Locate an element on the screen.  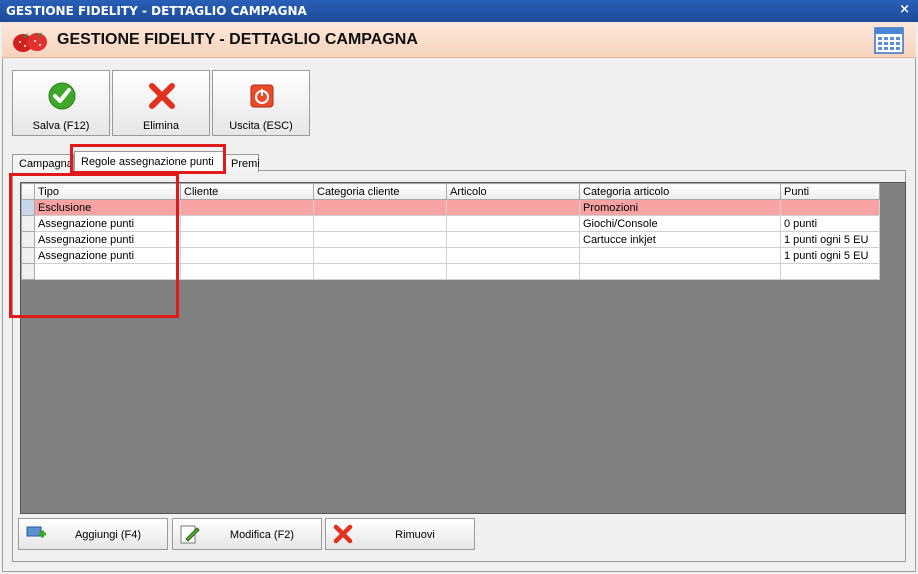
edit-icon is located at coordinates (190, 534).